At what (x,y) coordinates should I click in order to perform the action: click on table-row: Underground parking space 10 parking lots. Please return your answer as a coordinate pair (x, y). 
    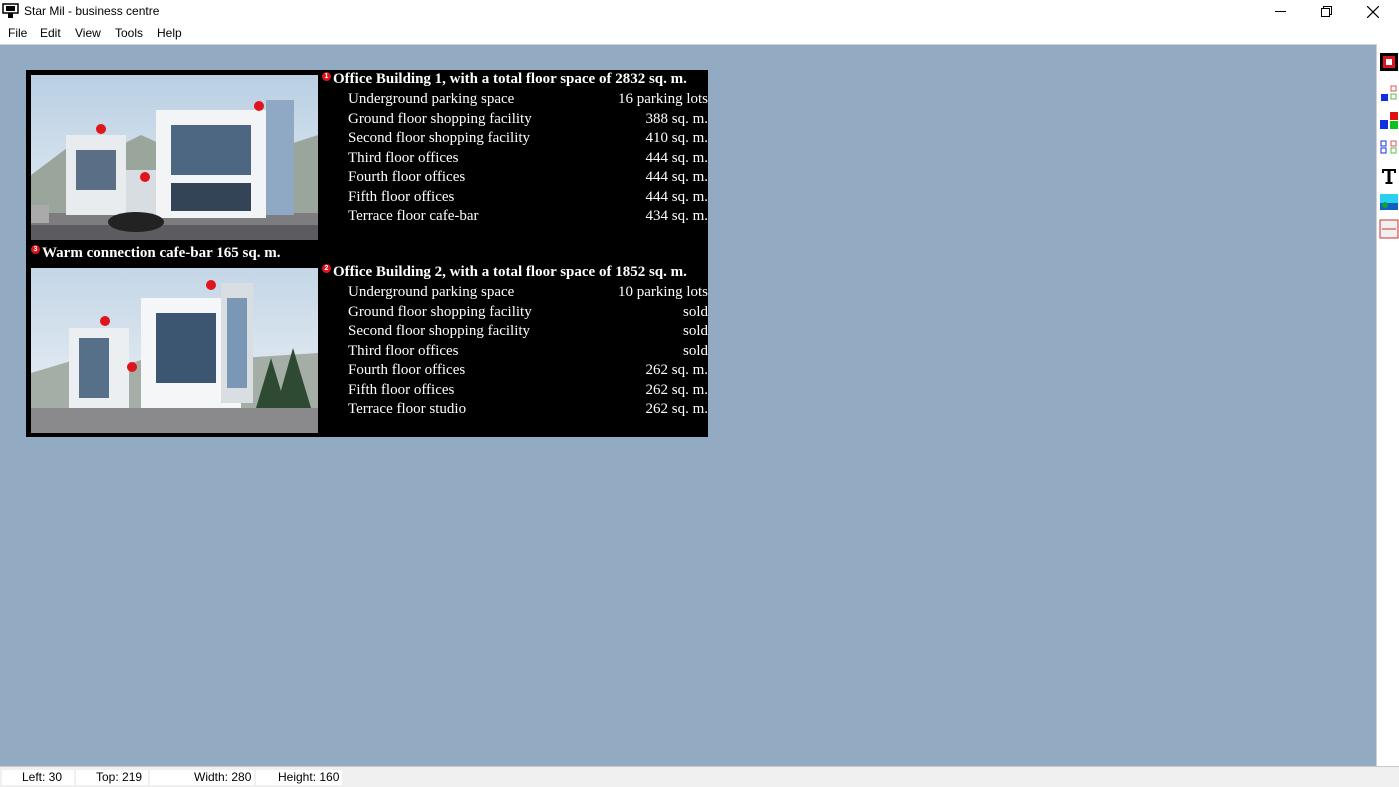
    Looking at the image, I should click on (528, 294).